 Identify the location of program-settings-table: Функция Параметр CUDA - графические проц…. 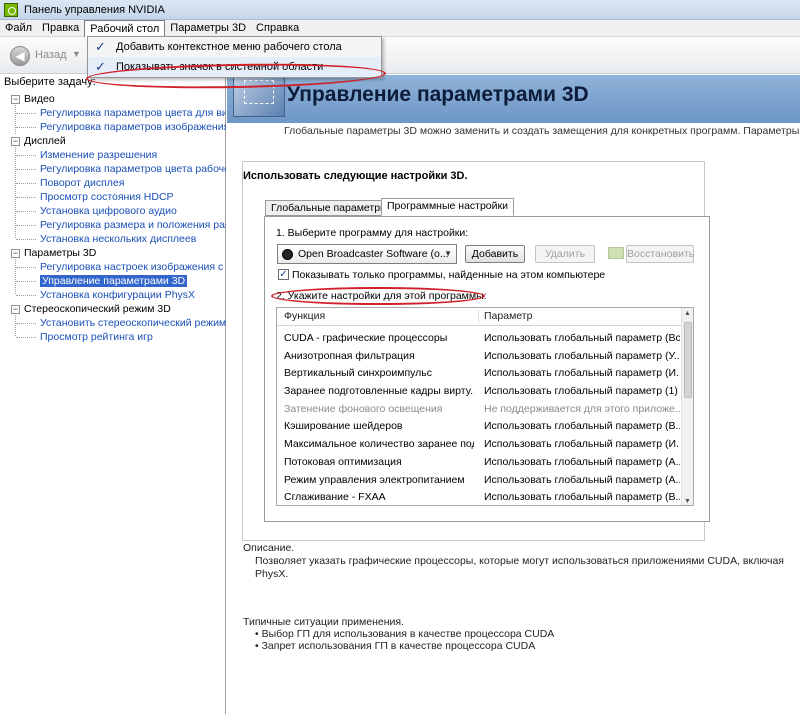
(485, 406).